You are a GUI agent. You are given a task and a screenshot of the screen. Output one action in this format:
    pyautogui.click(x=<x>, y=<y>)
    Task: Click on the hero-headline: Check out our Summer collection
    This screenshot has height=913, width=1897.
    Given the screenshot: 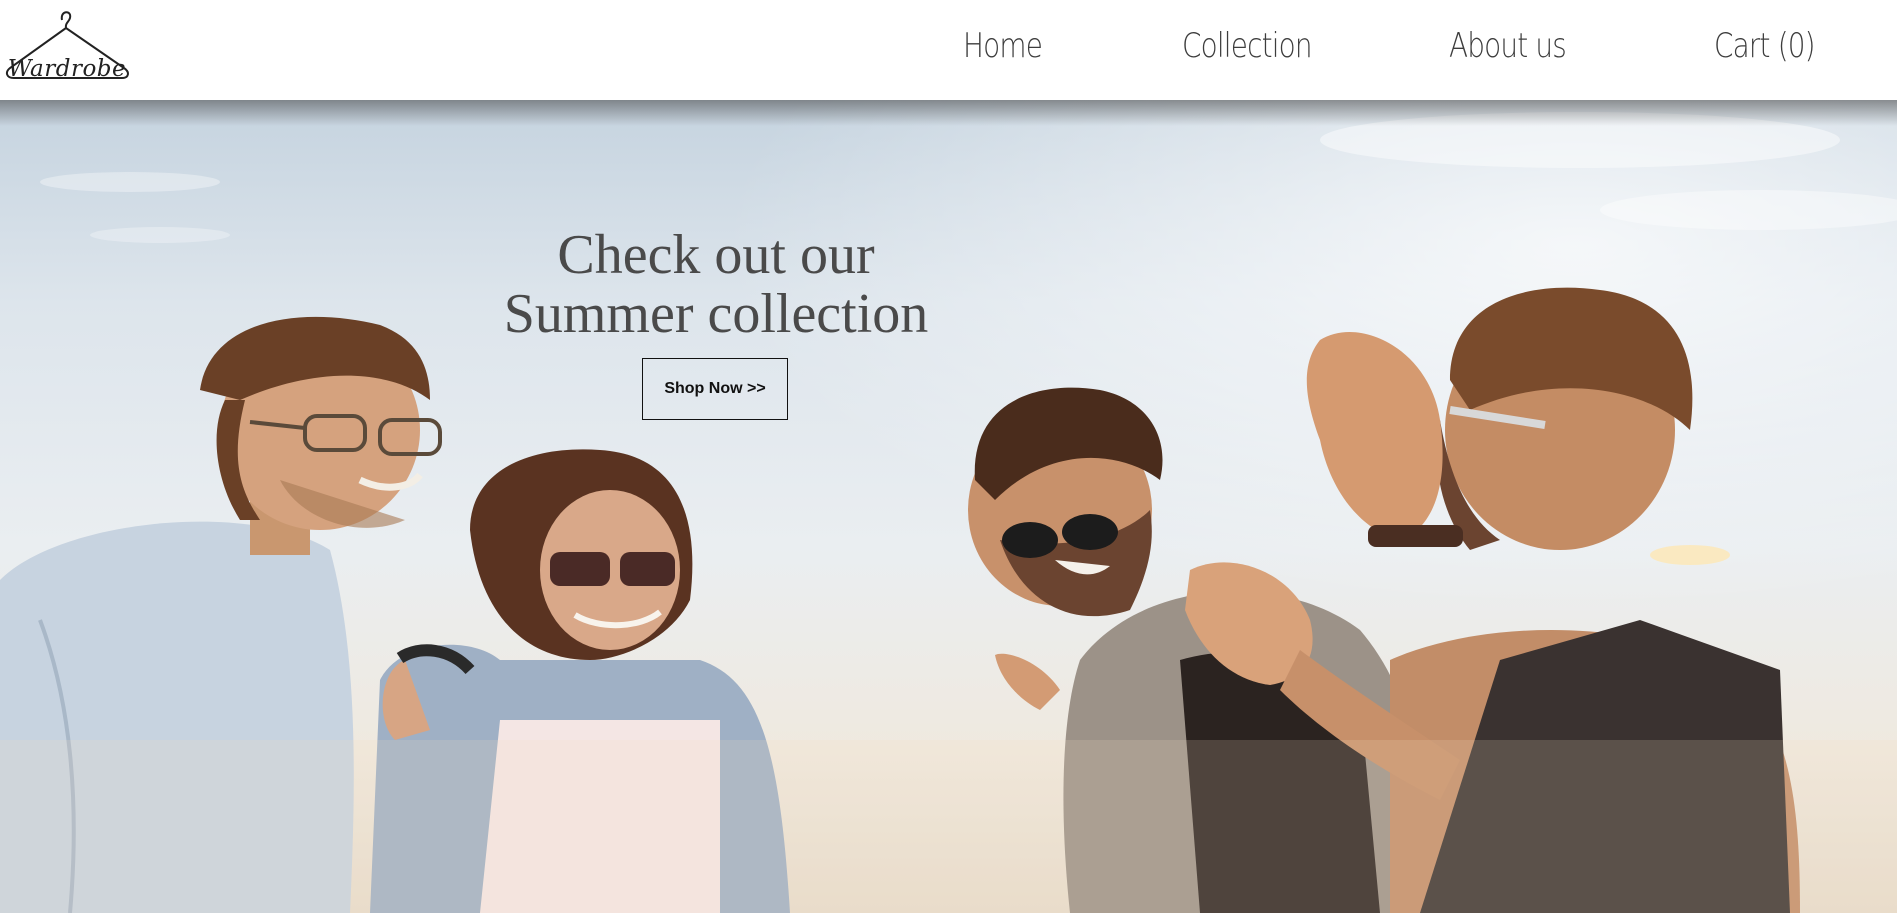 What is the action you would take?
    pyautogui.click(x=716, y=285)
    